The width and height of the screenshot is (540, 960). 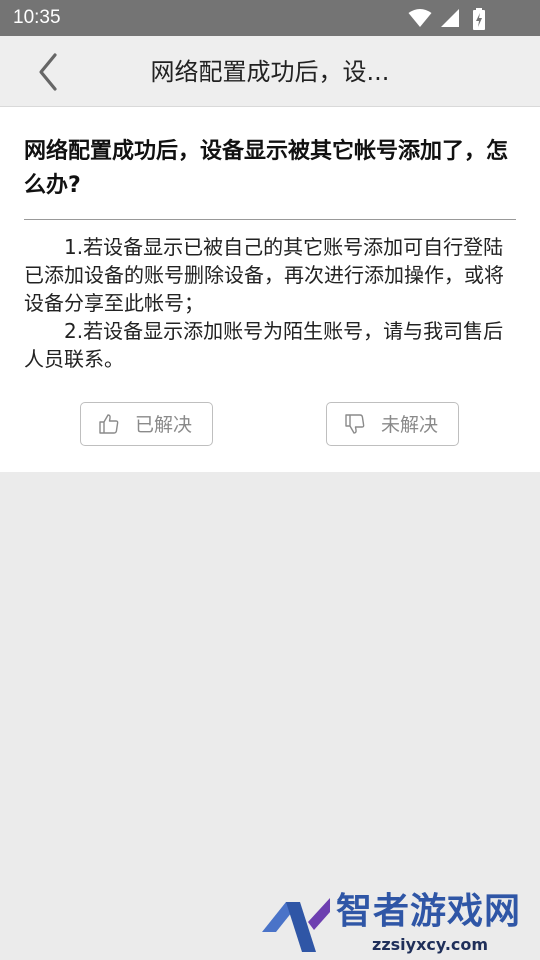 What do you see at coordinates (355, 424) in the screenshot?
I see `thumbs-down-icon` at bounding box center [355, 424].